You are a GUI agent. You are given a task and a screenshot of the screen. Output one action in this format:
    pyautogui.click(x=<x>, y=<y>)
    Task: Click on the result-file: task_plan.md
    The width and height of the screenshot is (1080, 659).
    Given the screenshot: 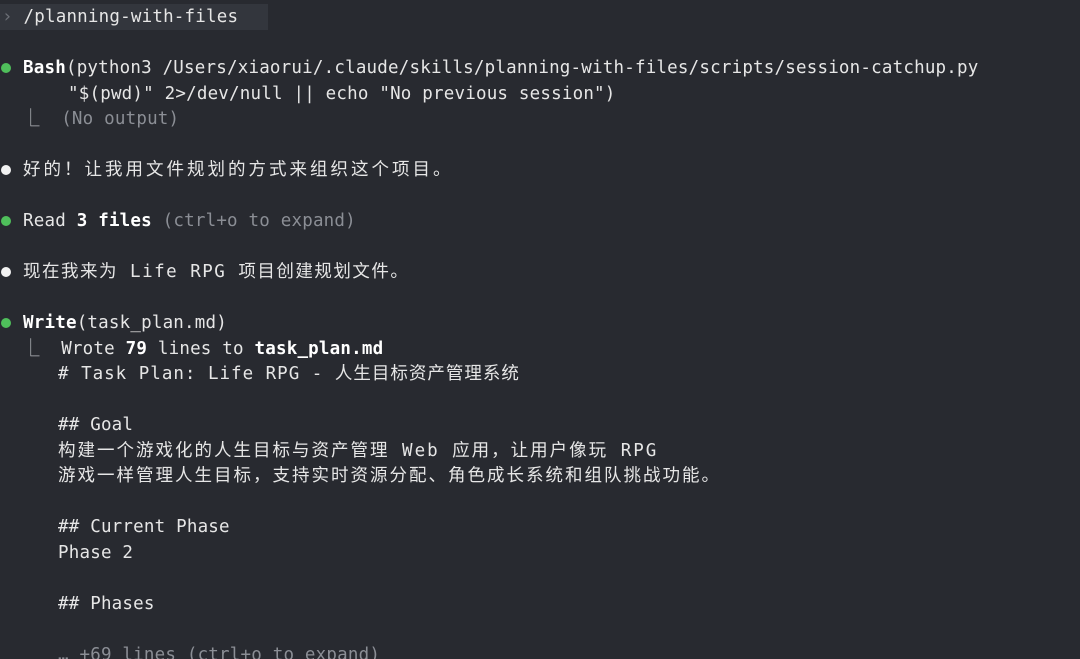 What is the action you would take?
    pyautogui.click(x=319, y=349)
    